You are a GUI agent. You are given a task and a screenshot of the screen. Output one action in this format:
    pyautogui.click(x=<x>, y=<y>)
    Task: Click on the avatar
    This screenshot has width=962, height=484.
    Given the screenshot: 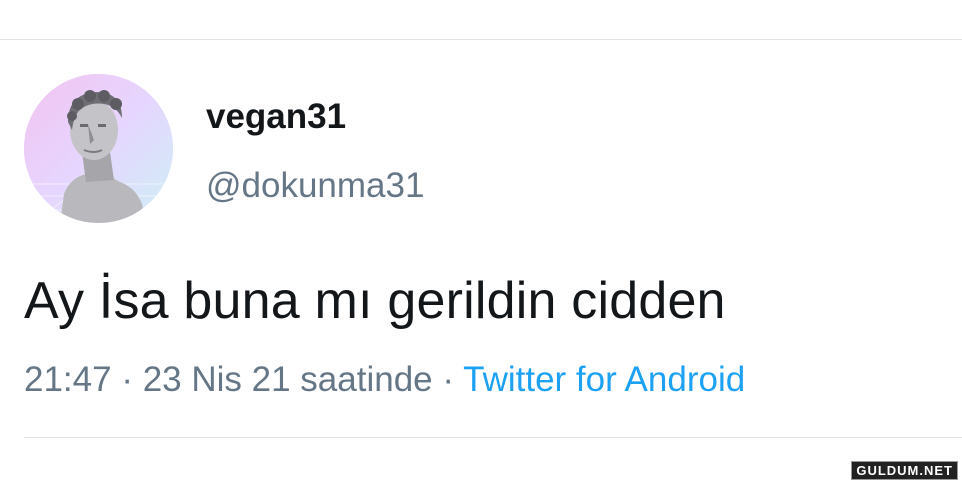 What is the action you would take?
    pyautogui.click(x=98, y=148)
    